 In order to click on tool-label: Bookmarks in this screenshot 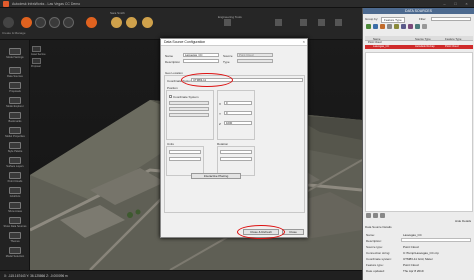, I will do `click(15, 121)`.